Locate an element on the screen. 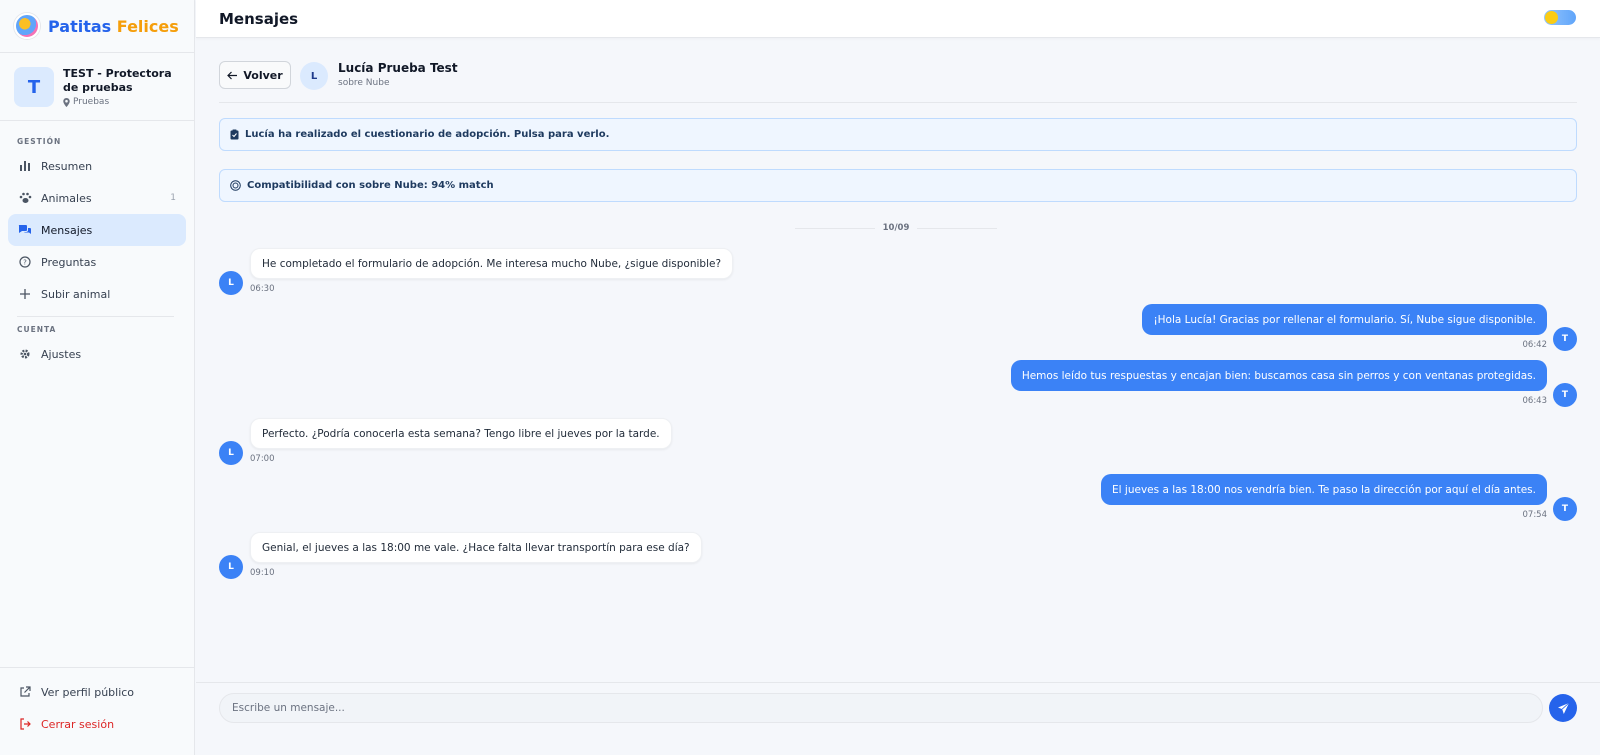 The height and width of the screenshot is (755, 1600). message-input is located at coordinates (881, 708).